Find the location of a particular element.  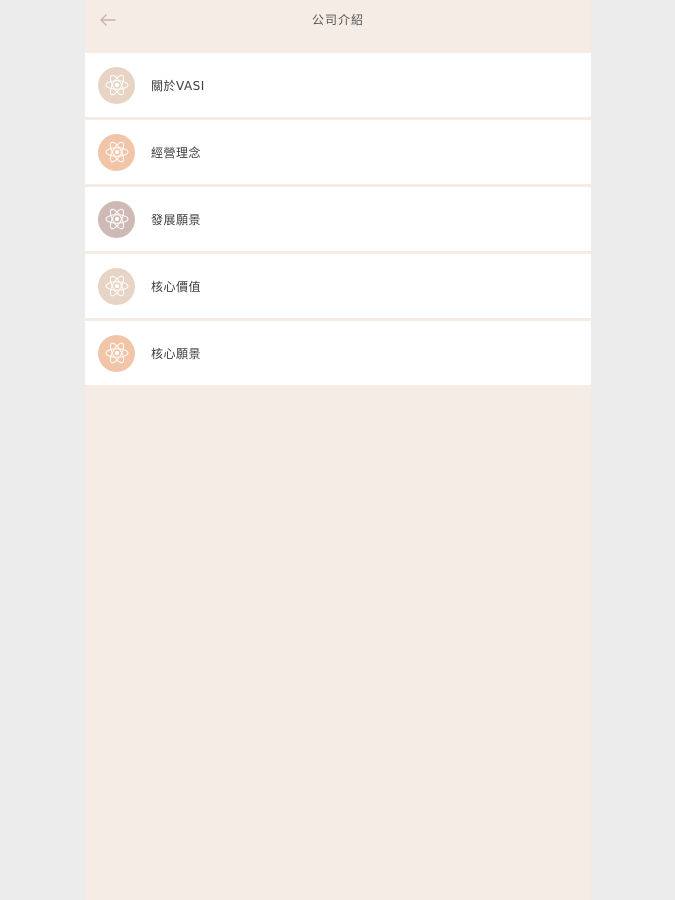

list-item-label: 發展願景 is located at coordinates (176, 219).